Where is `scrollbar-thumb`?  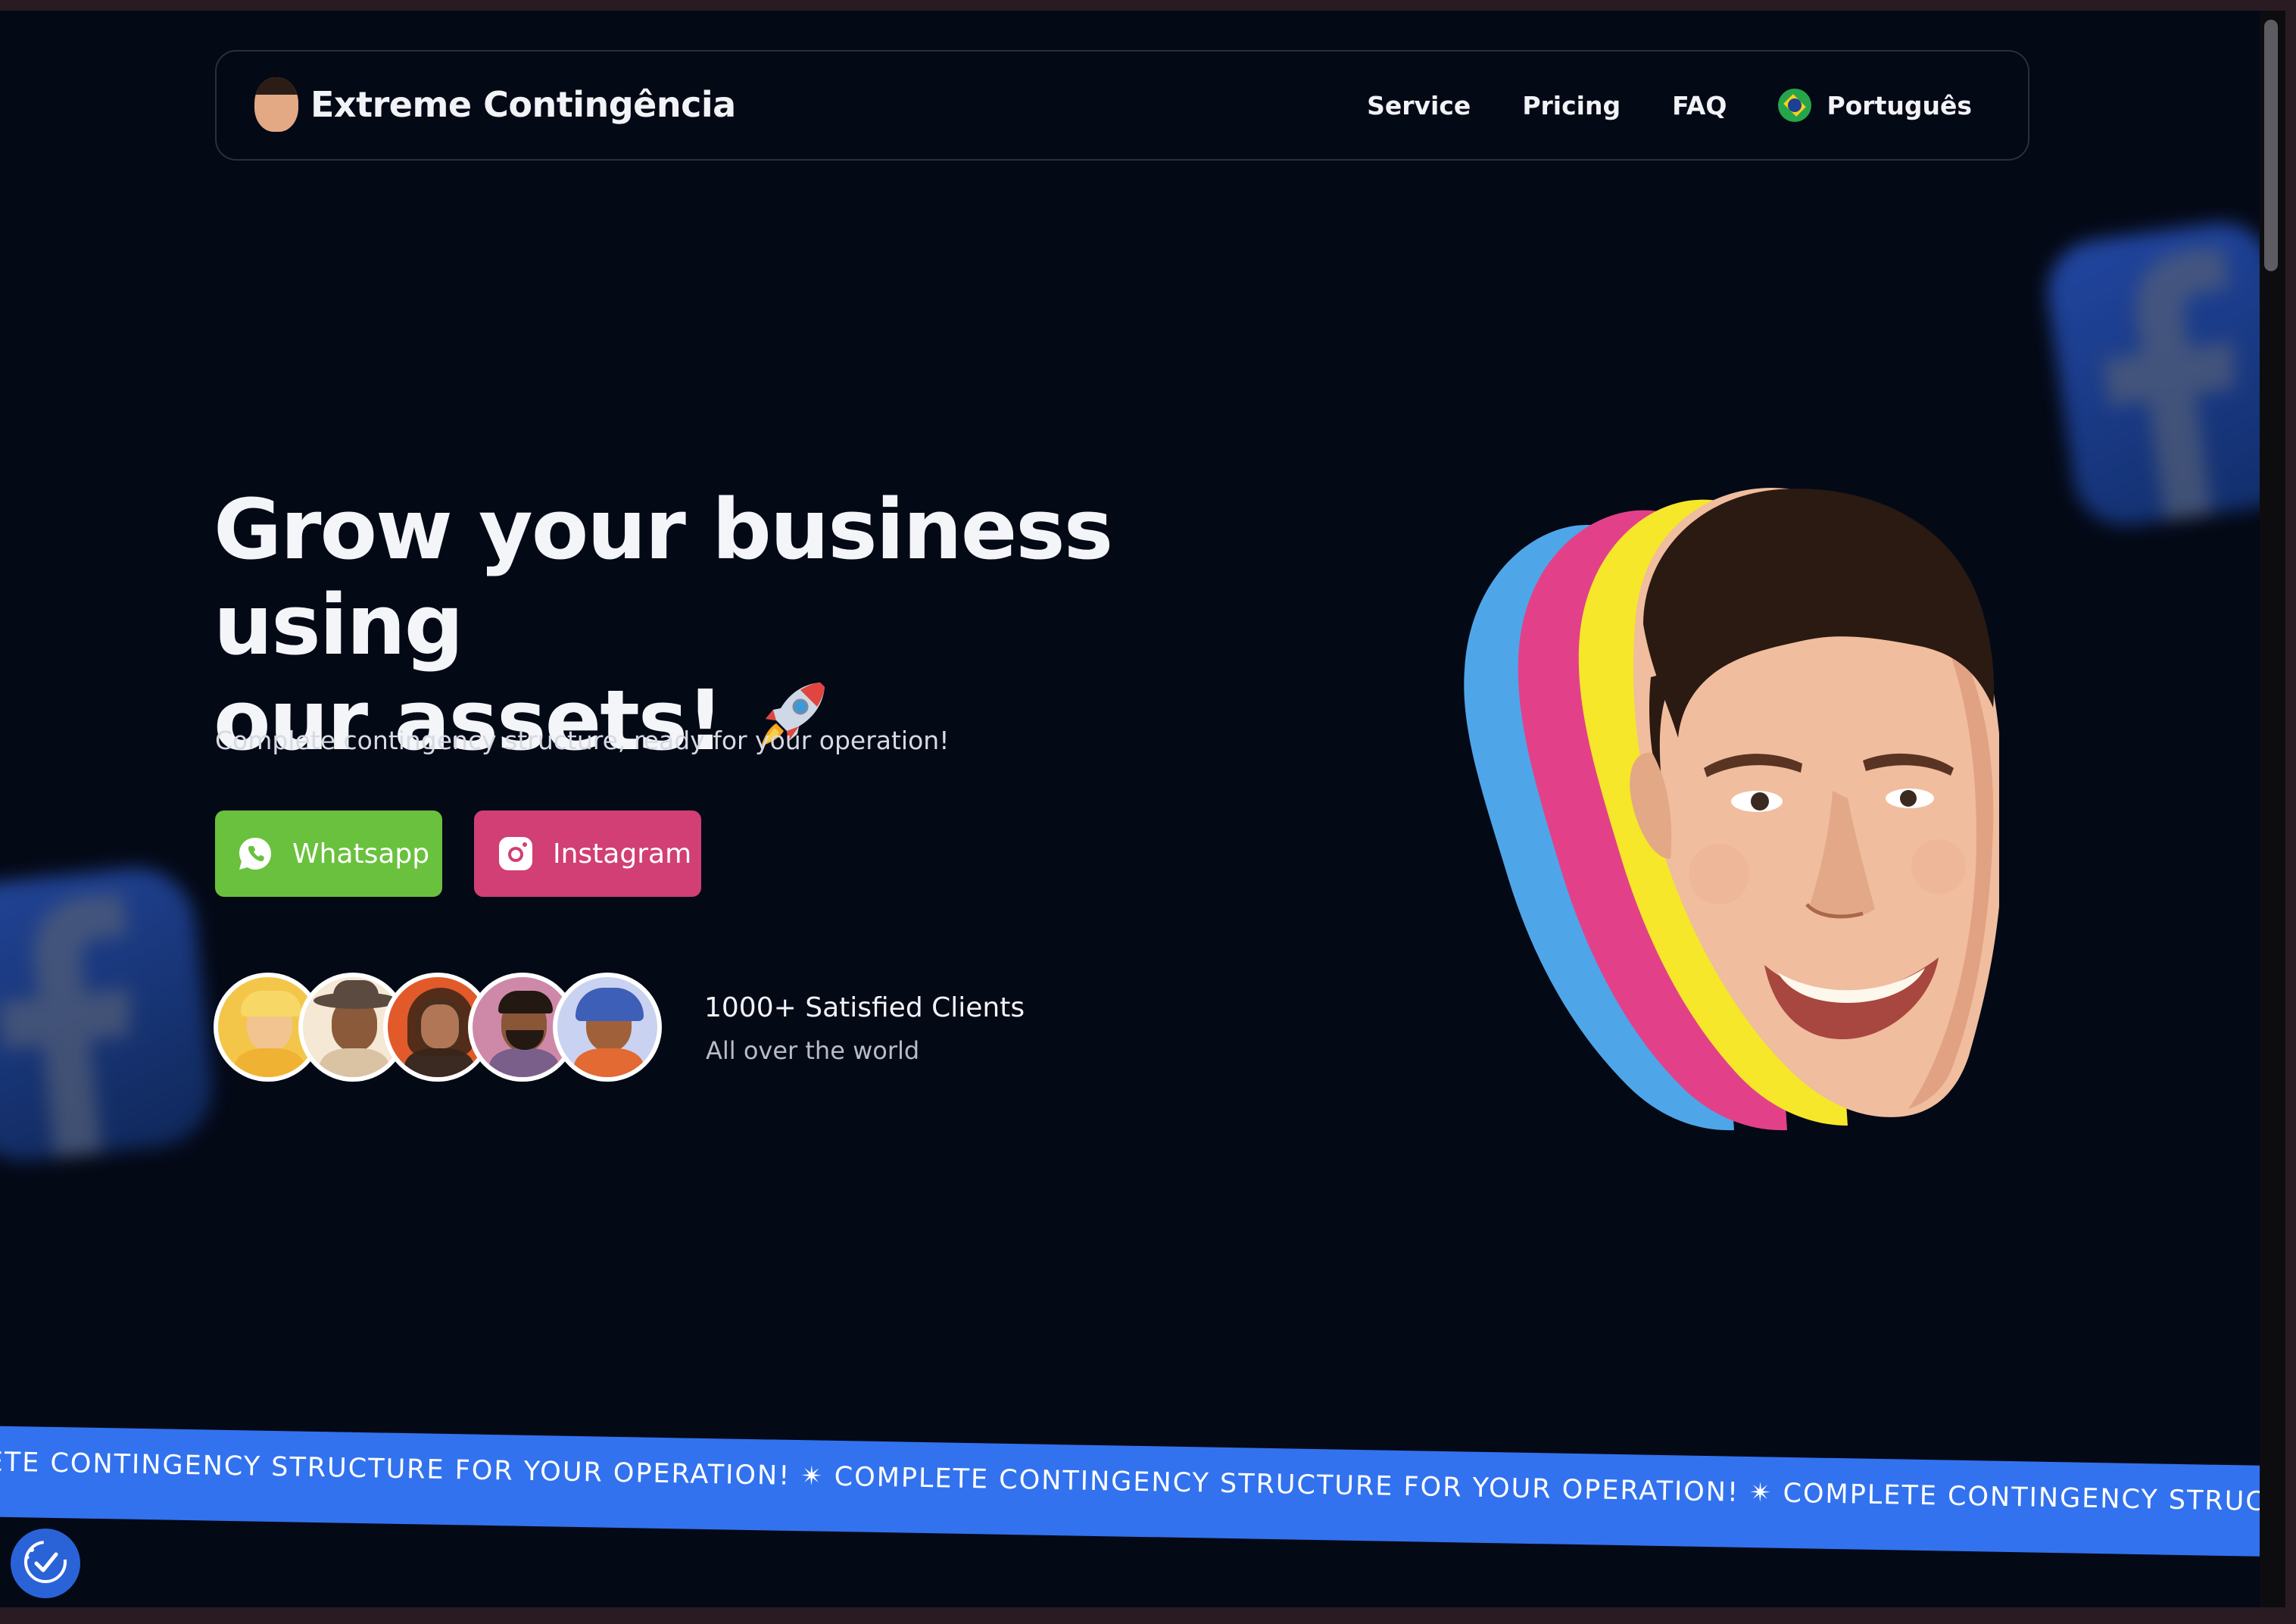
scrollbar-thumb is located at coordinates (2271, 145).